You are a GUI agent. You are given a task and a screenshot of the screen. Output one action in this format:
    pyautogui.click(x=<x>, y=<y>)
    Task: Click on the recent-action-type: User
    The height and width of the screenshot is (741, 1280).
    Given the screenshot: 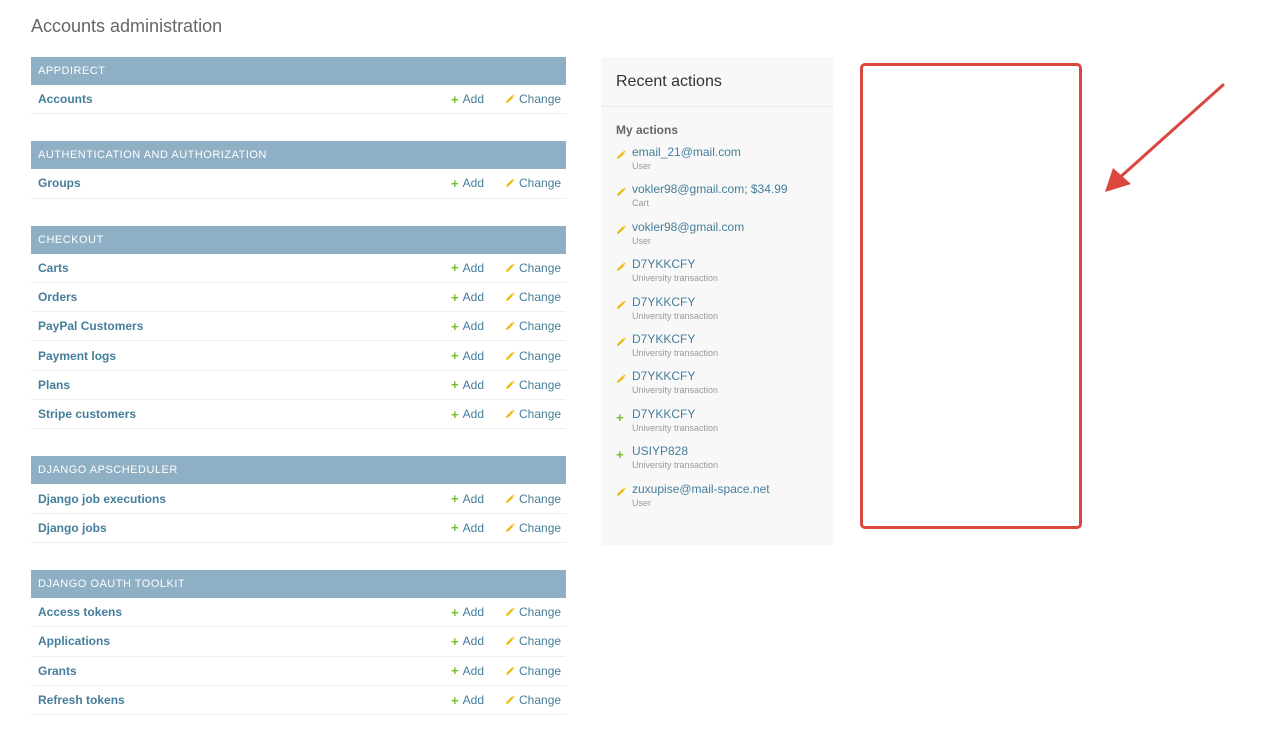 What is the action you would take?
    pyautogui.click(x=642, y=240)
    